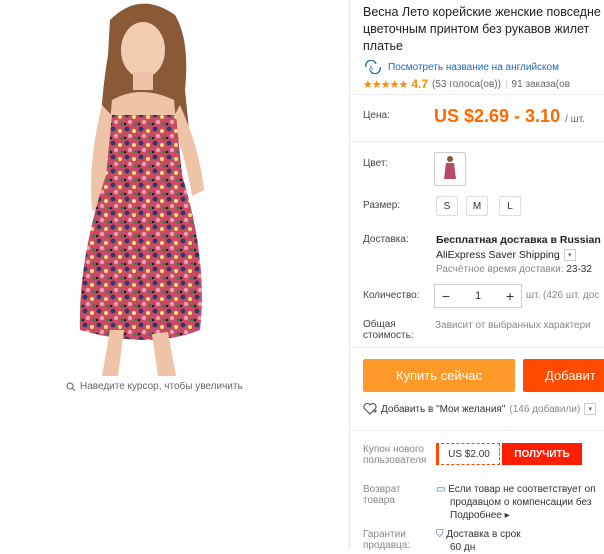 This screenshot has height=554, width=604. I want to click on buy-now-button: Купить сейчас, so click(439, 375).